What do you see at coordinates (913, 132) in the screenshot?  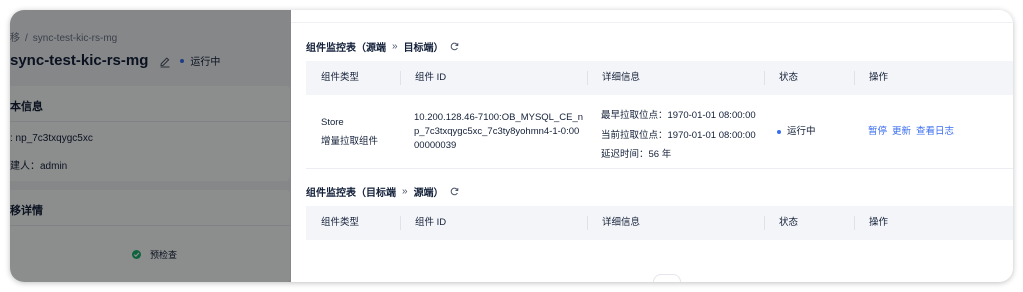 I see `actions-cell: 暂停 更新 查看日志` at bounding box center [913, 132].